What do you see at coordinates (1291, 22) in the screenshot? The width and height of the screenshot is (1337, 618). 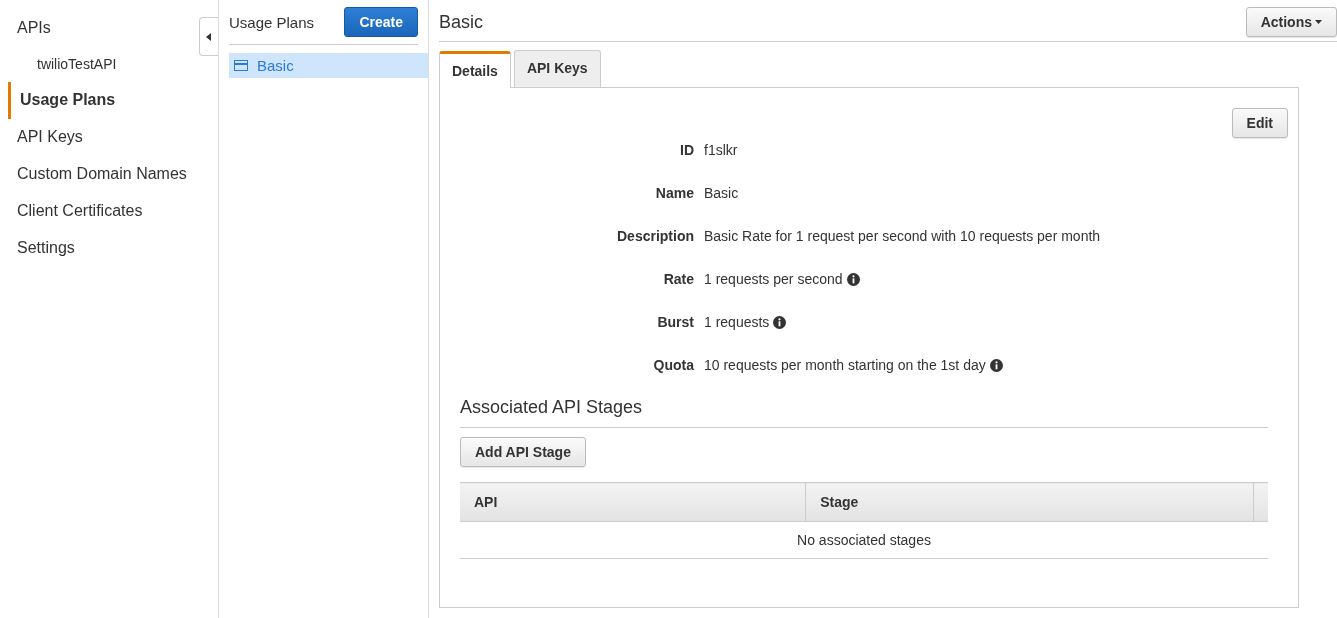 I see `actions-button: Actions` at bounding box center [1291, 22].